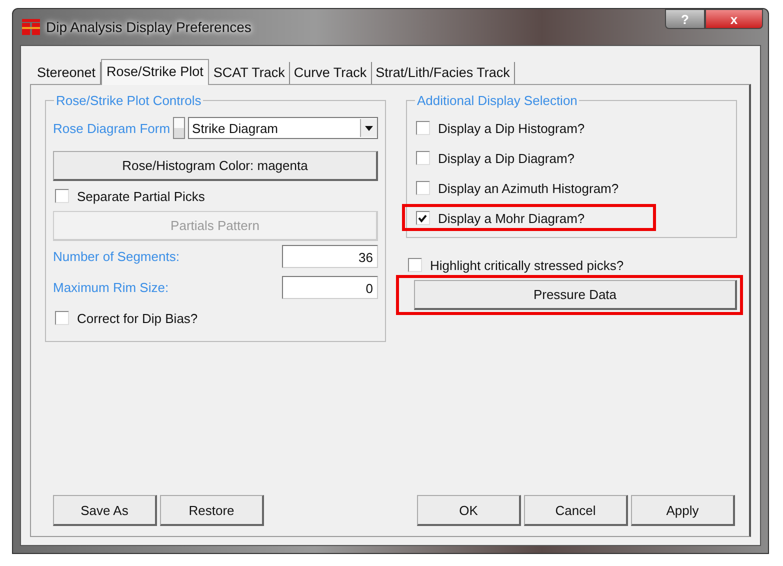 Image resolution: width=783 pixels, height=566 pixels. What do you see at coordinates (527, 265) in the screenshot?
I see `checkbox-label: Highlight critically stressed picks?` at bounding box center [527, 265].